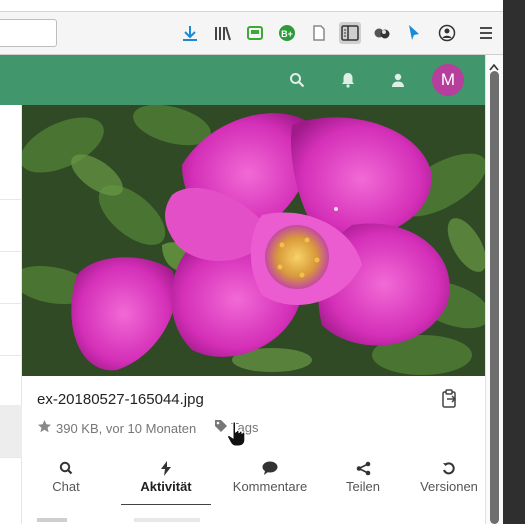 This screenshot has height=524, width=525. Describe the element at coordinates (450, 399) in the screenshot. I see `clipboard-icon` at that location.